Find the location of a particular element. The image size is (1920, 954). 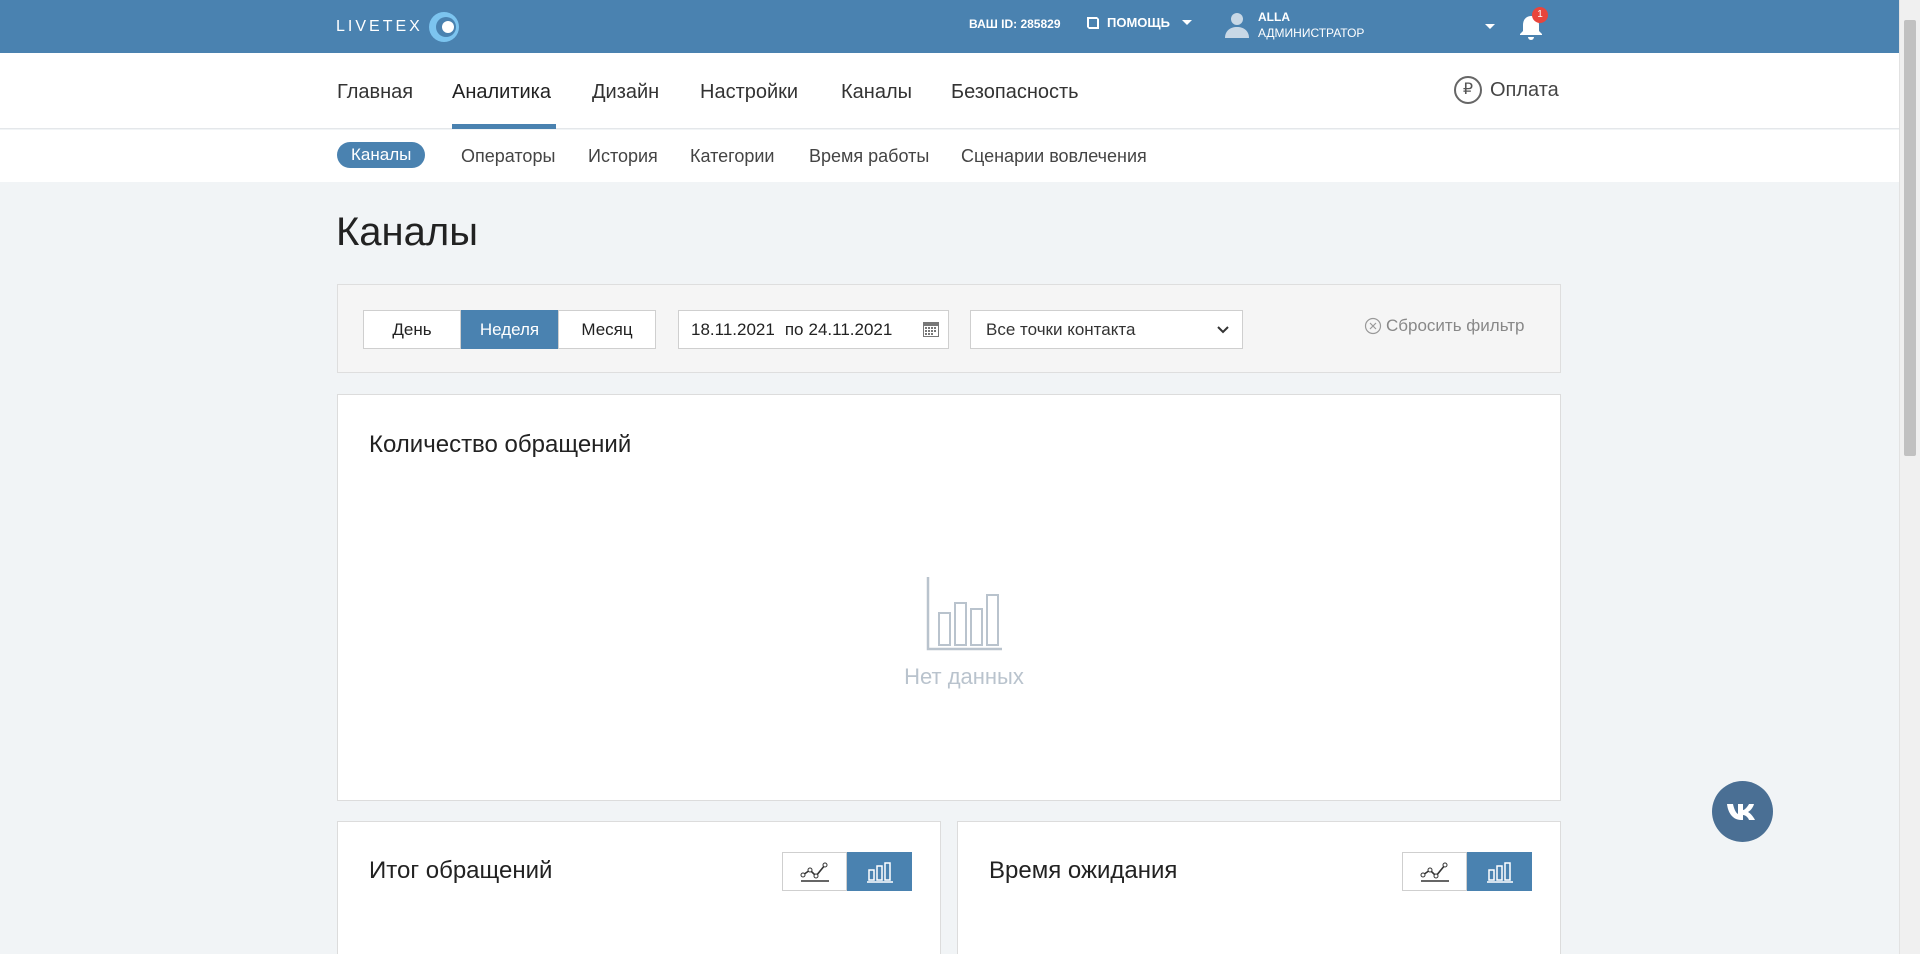

wait-time-card: Время ожидания is located at coordinates (1259, 887).